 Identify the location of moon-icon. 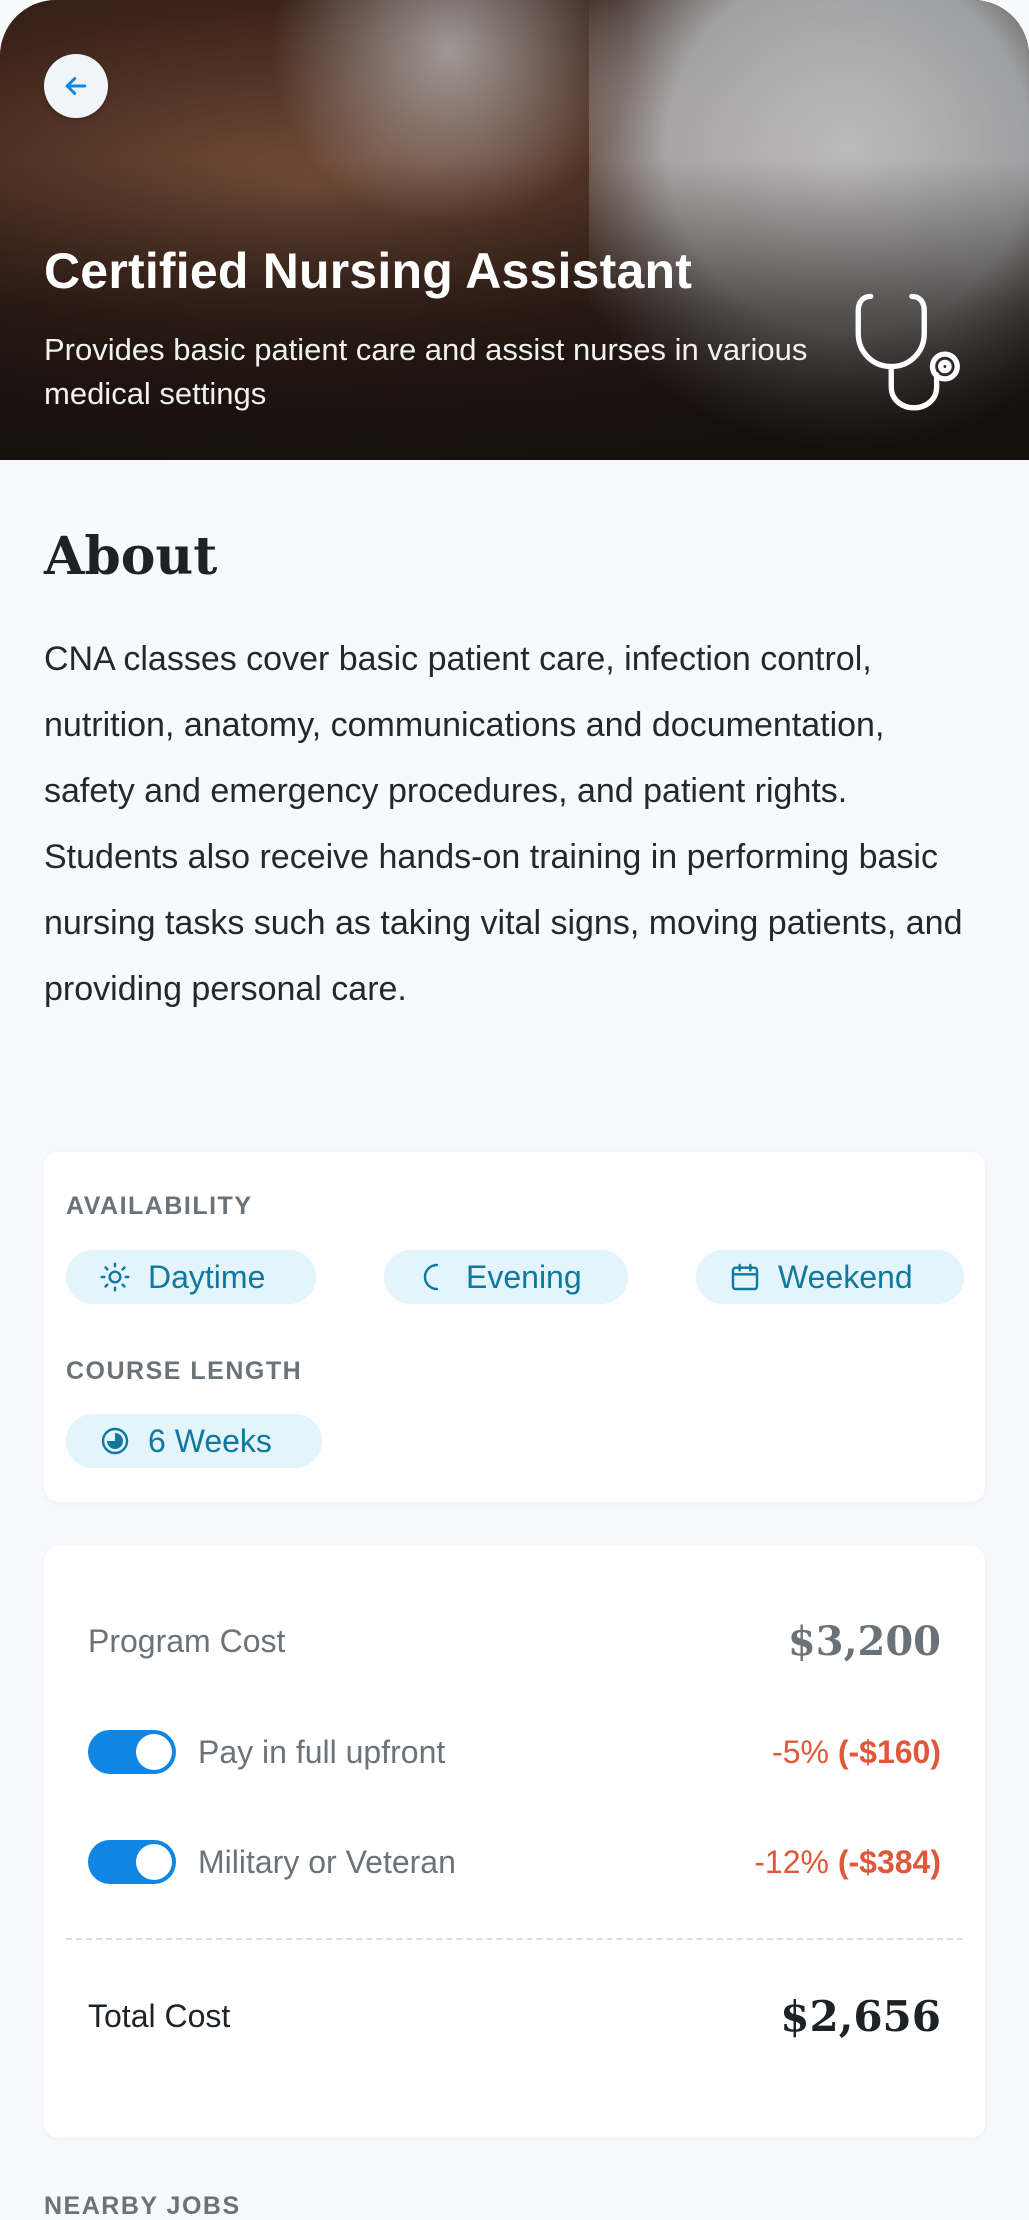
(433, 1277).